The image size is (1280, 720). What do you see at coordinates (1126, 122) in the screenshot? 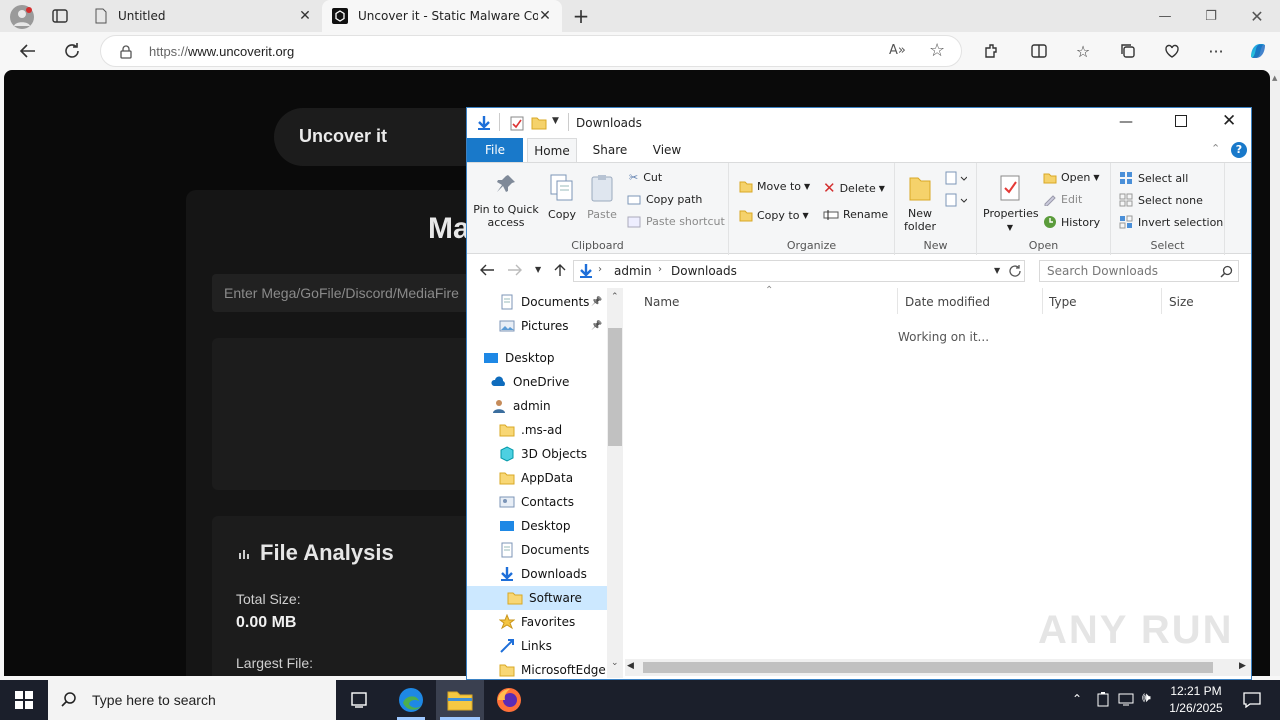
I see `explorer-minimize-button: —` at bounding box center [1126, 122].